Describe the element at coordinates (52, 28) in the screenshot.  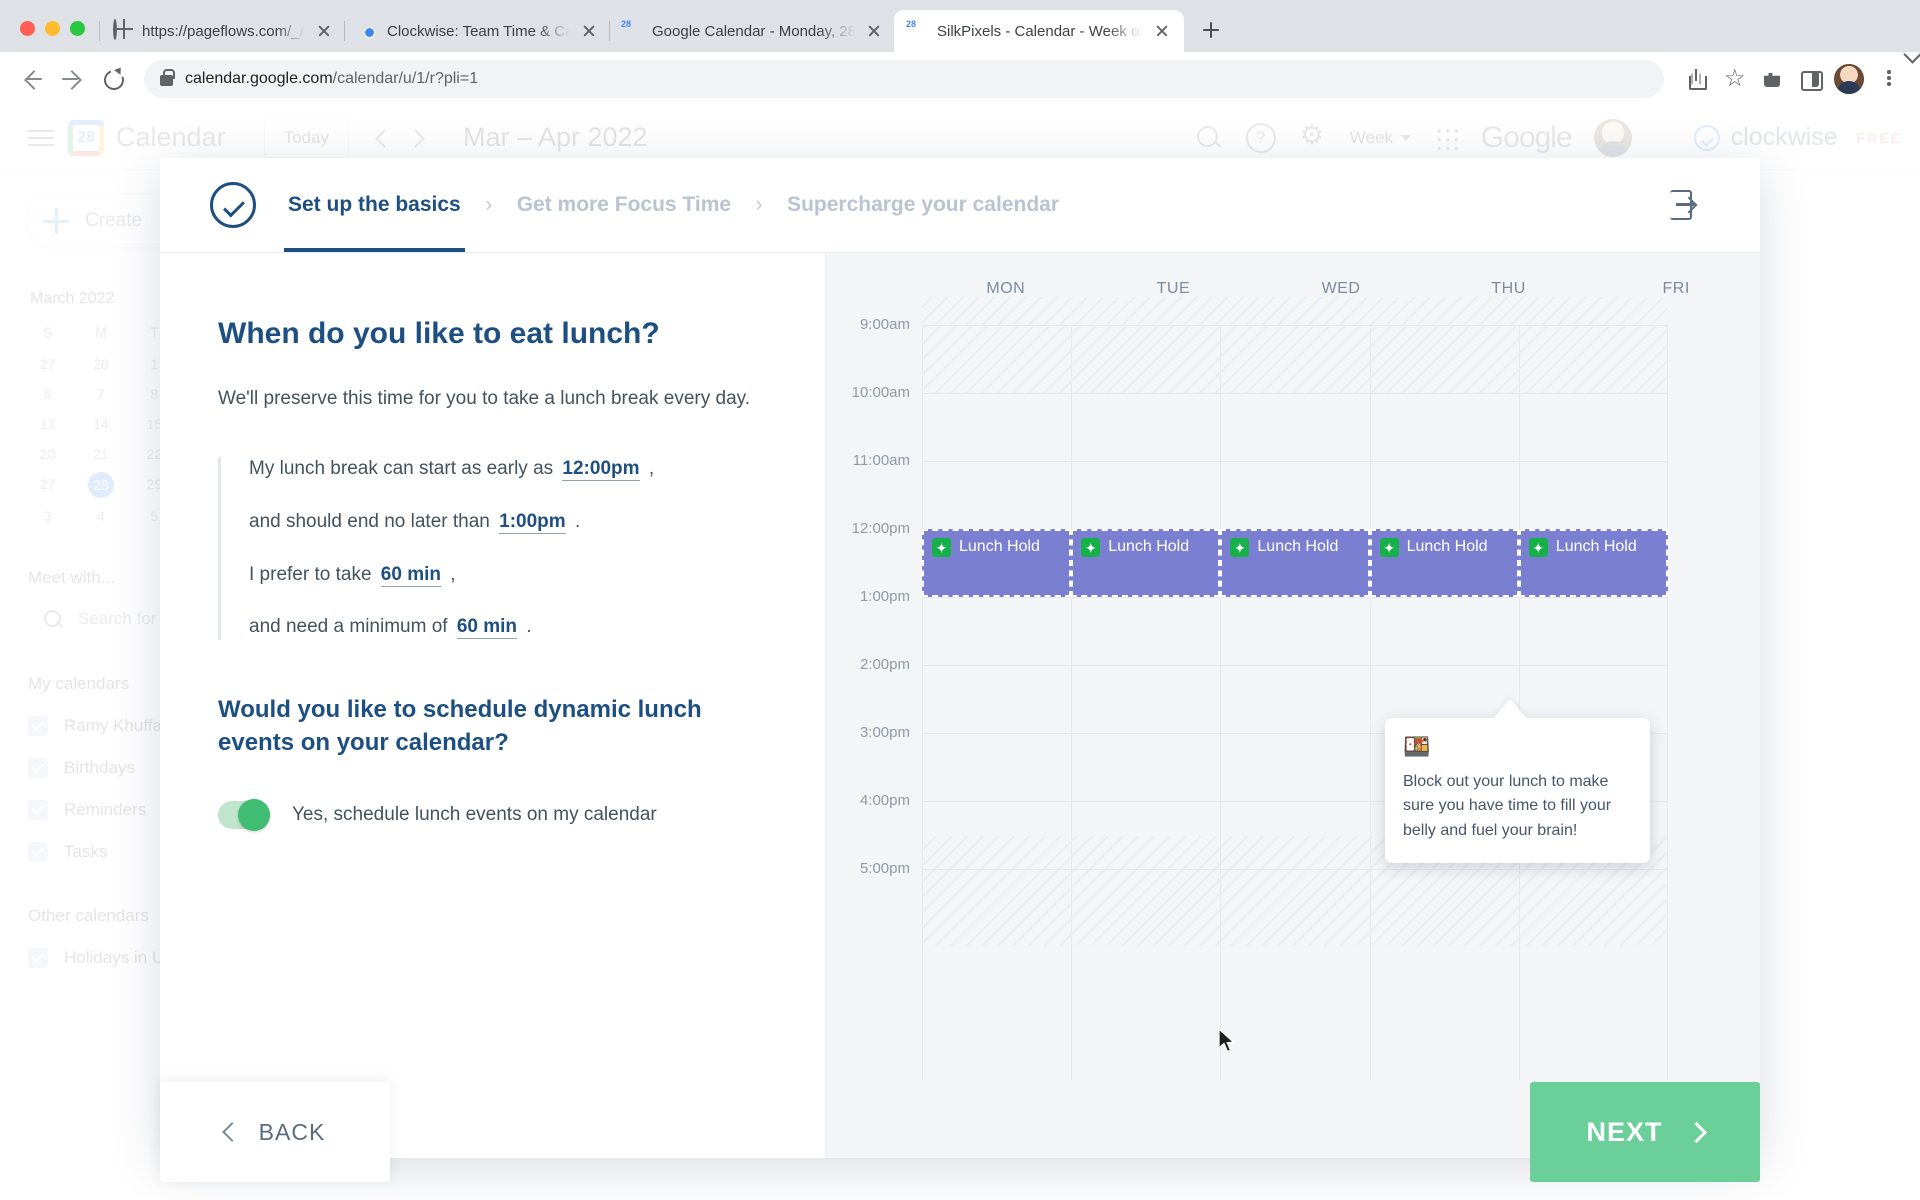
I see `minimize-window-button` at that location.